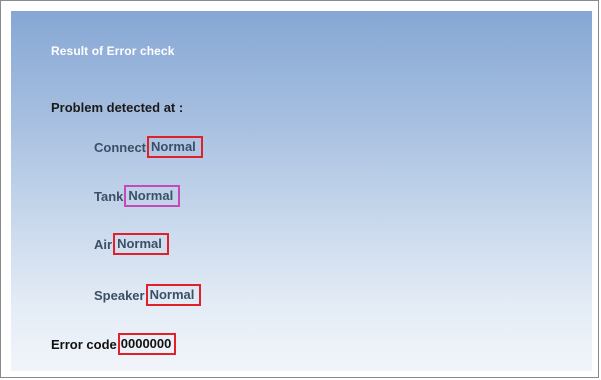 Image resolution: width=601 pixels, height=380 pixels. I want to click on check-row-air: Air Normal, so click(131, 244).